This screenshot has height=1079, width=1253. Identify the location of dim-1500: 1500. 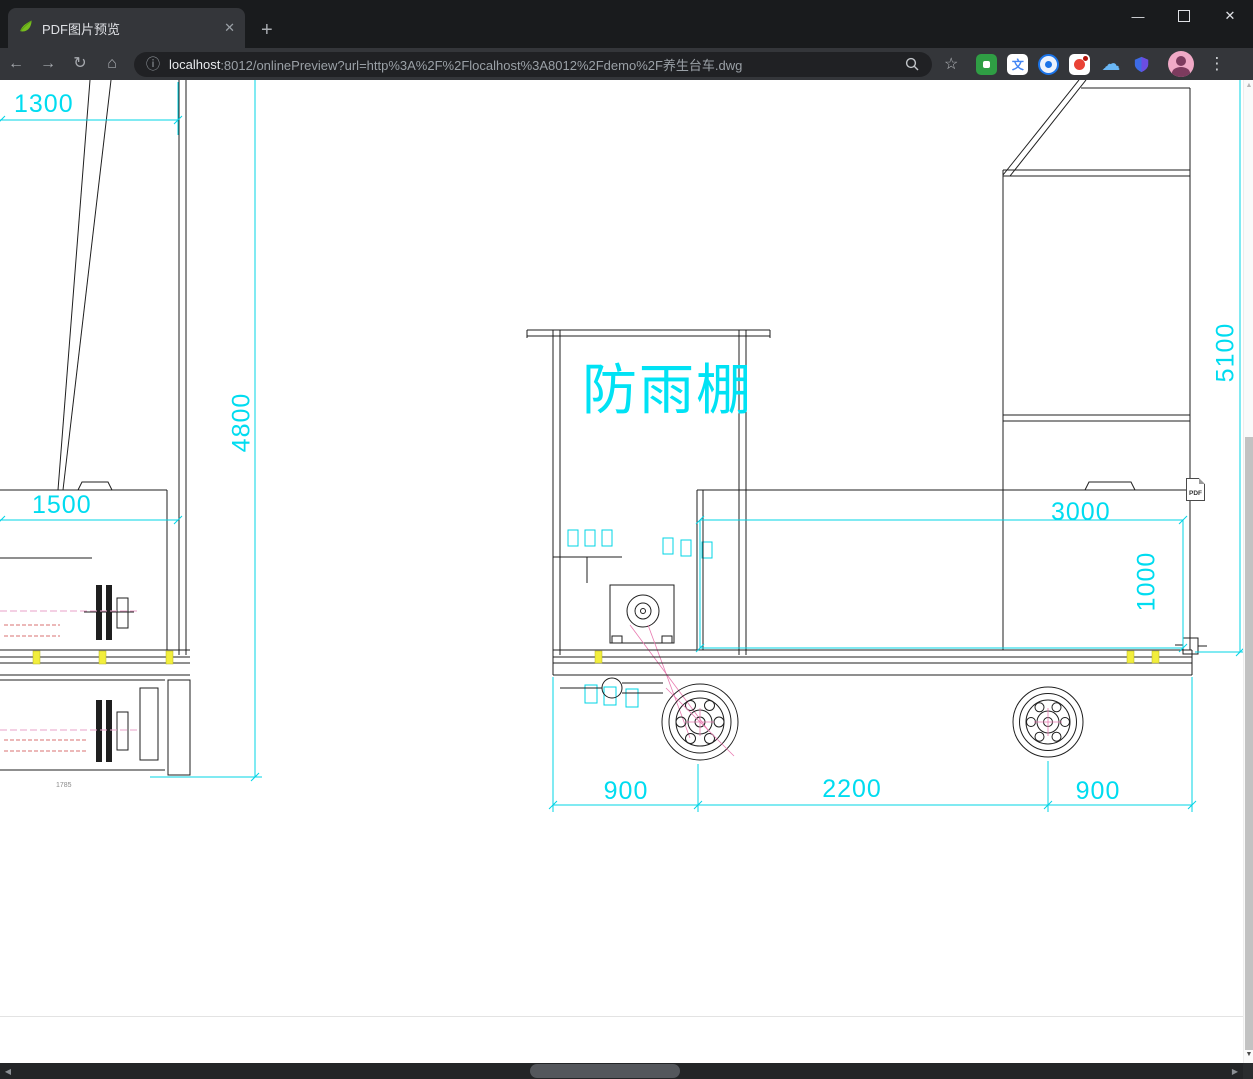
(62, 505).